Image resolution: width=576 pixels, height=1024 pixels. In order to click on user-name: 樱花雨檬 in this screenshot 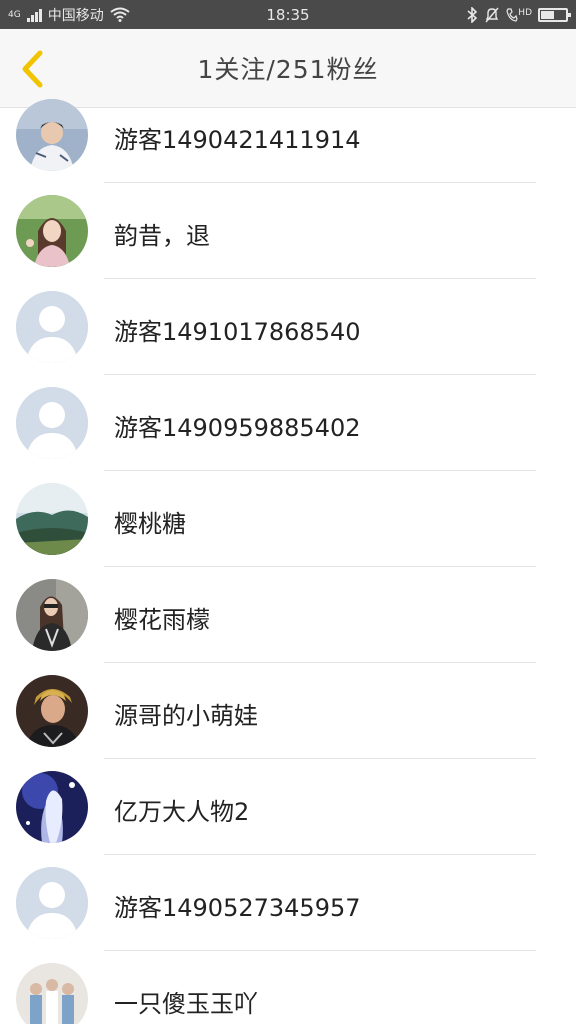, I will do `click(162, 620)`.